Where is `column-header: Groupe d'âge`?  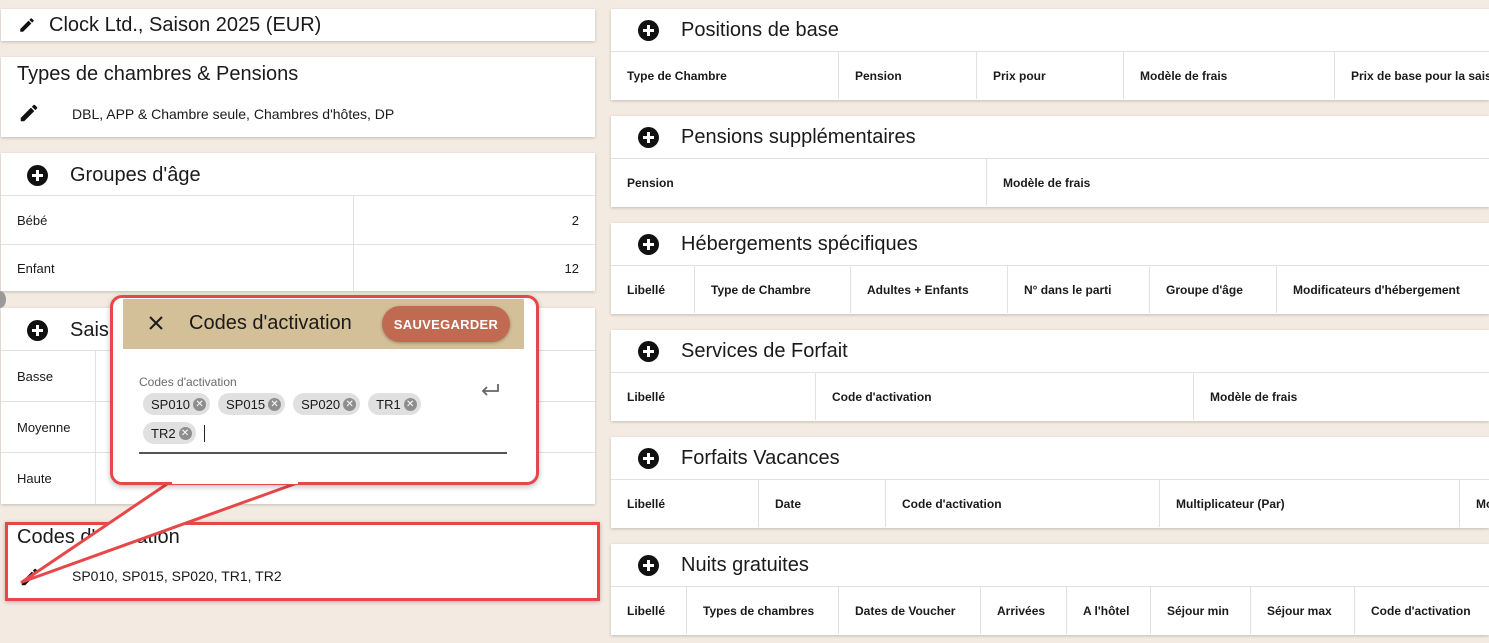
column-header: Groupe d'âge is located at coordinates (1213, 289).